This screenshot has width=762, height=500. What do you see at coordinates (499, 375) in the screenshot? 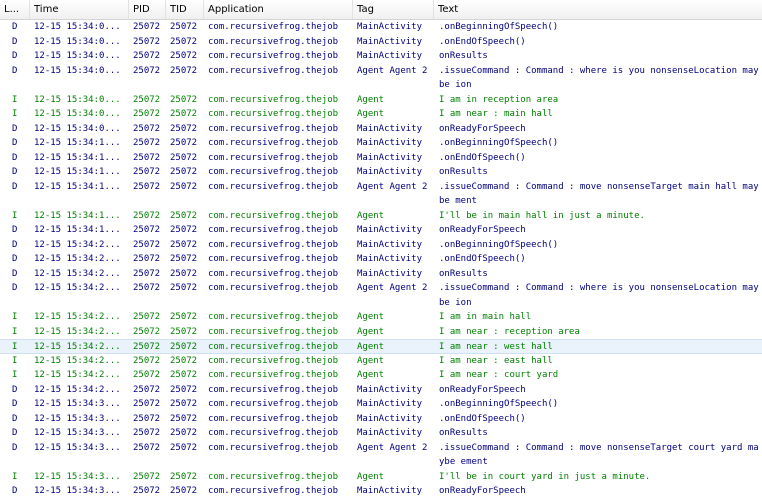
I see `log-text: I am near : court yard` at bounding box center [499, 375].